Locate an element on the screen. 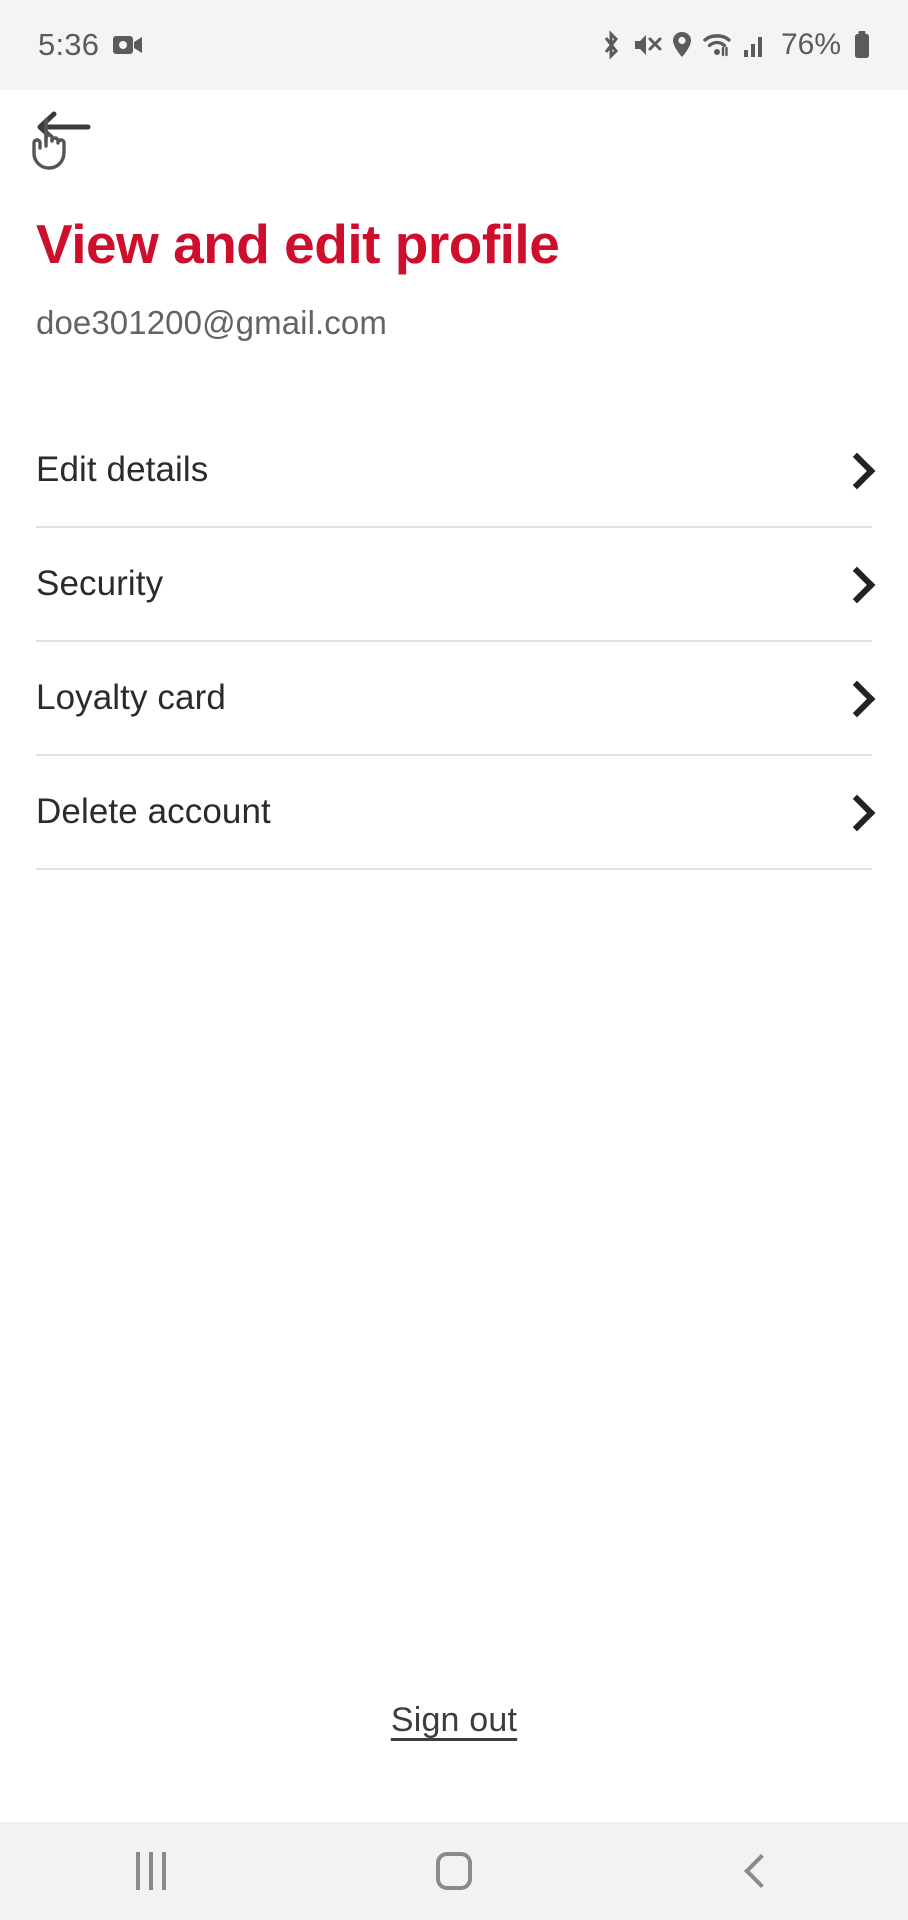 The height and width of the screenshot is (1920, 908). status-time: 5:36 is located at coordinates (69, 44).